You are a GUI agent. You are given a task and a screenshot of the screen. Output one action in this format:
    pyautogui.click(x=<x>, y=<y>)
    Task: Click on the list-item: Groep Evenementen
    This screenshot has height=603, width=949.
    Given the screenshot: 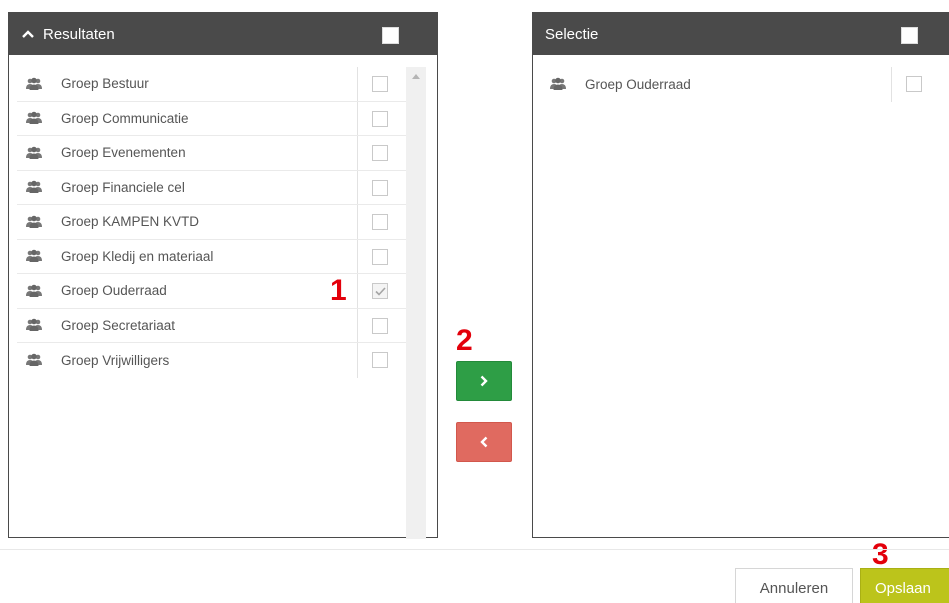 What is the action you would take?
    pyautogui.click(x=216, y=153)
    